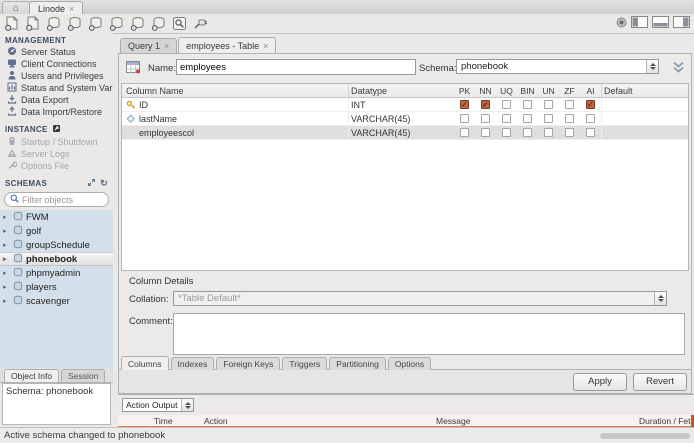 This screenshot has height=443, width=694. Describe the element at coordinates (179, 23) in the screenshot. I see `search-objects-icon` at that location.